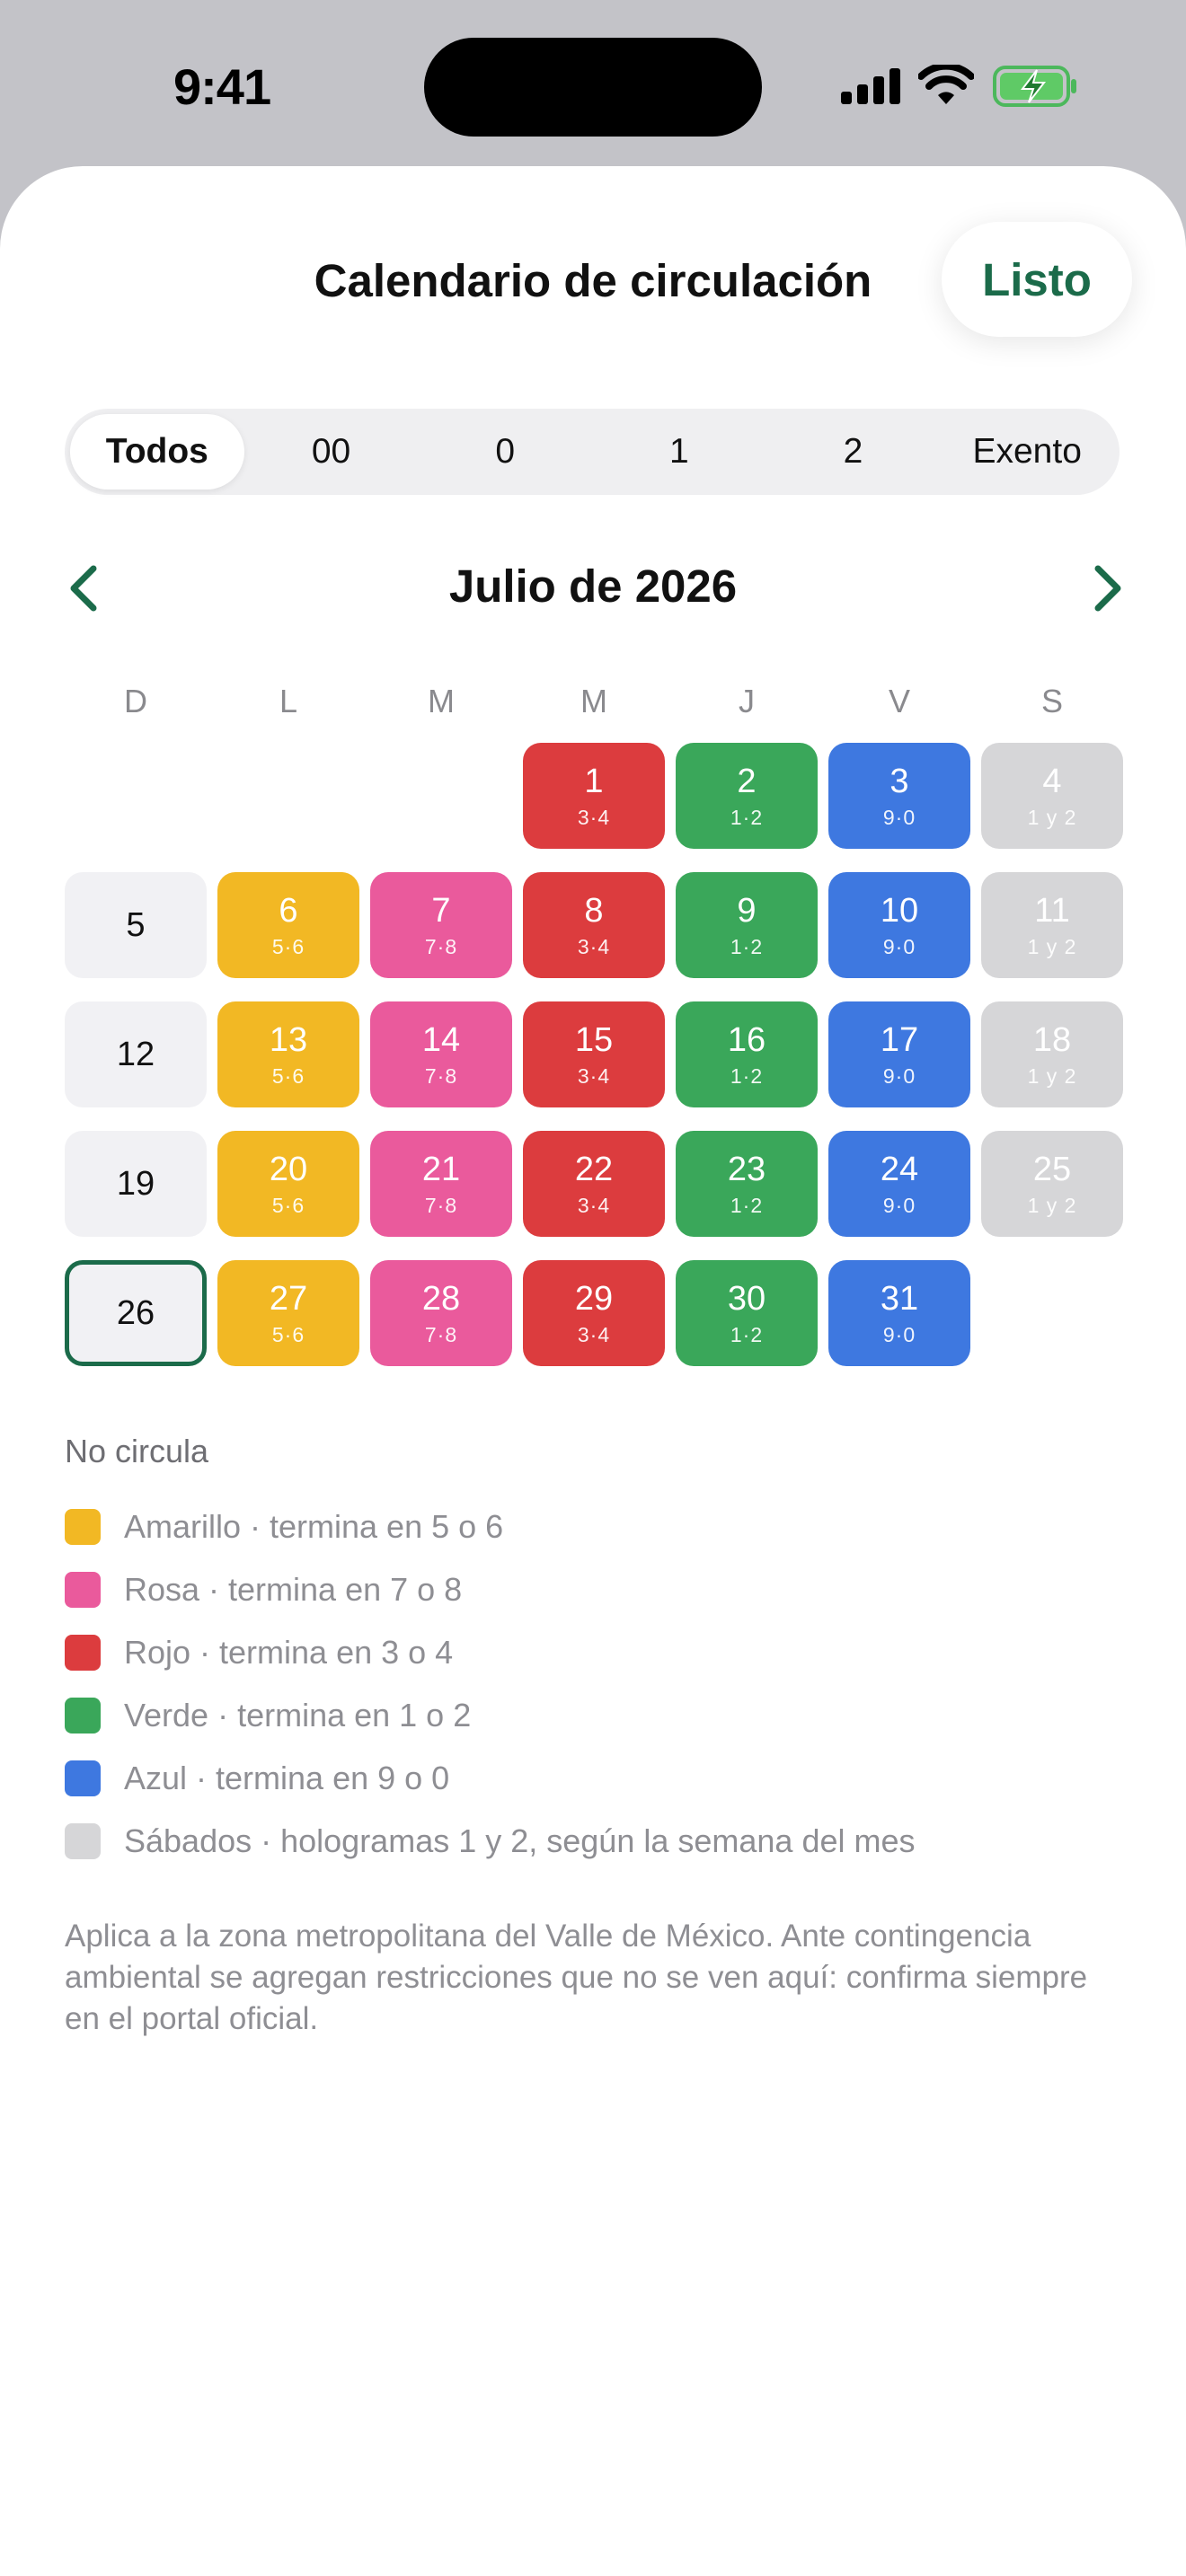 The width and height of the screenshot is (1186, 2576). What do you see at coordinates (157, 452) in the screenshot?
I see `filter-todos: Todos` at bounding box center [157, 452].